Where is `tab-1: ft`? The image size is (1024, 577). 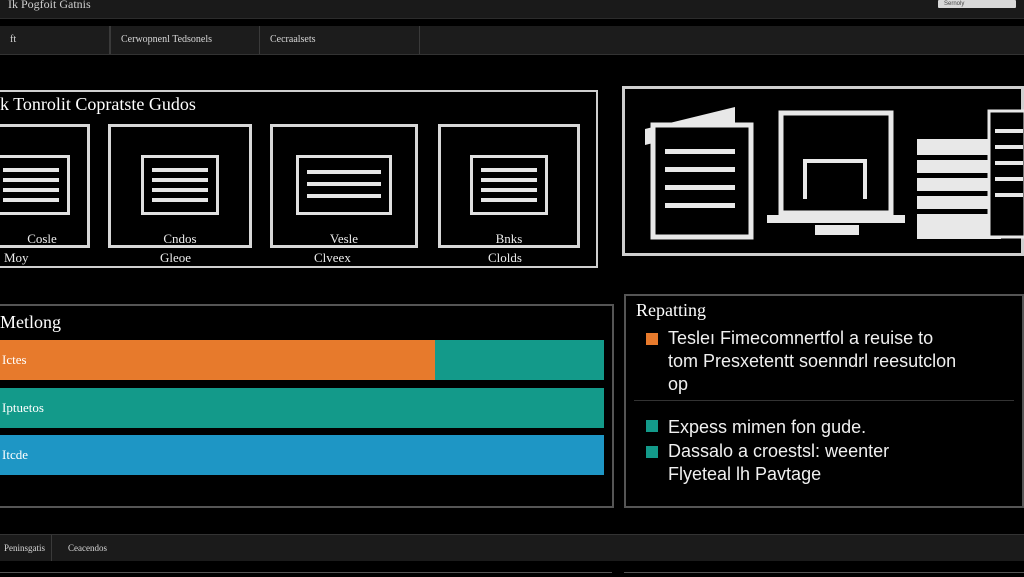
tab-1: ft is located at coordinates (55, 40).